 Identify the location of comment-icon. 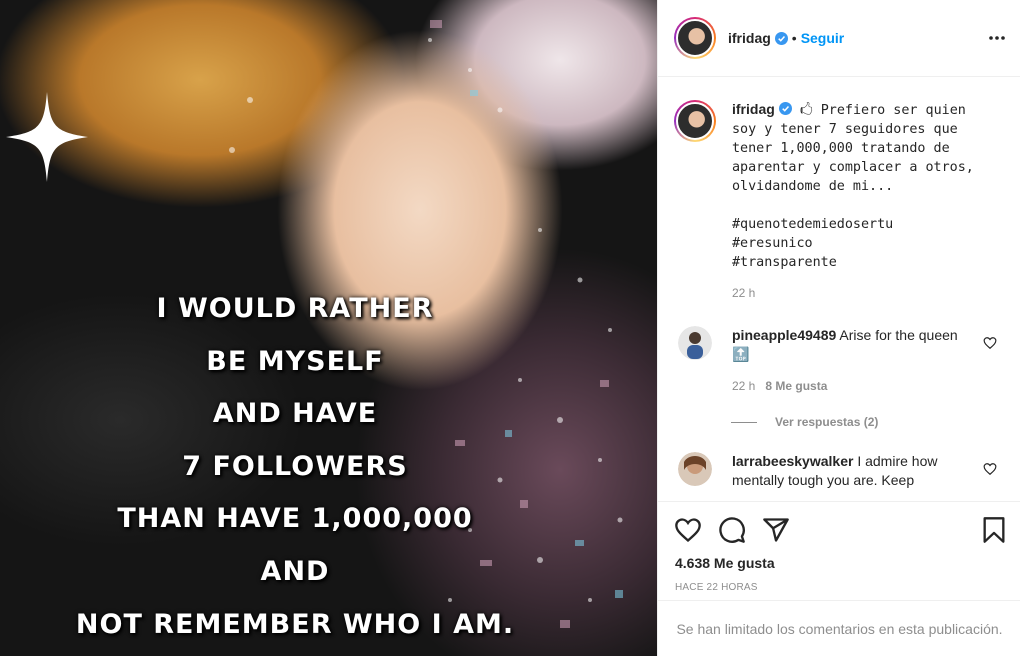
(732, 530).